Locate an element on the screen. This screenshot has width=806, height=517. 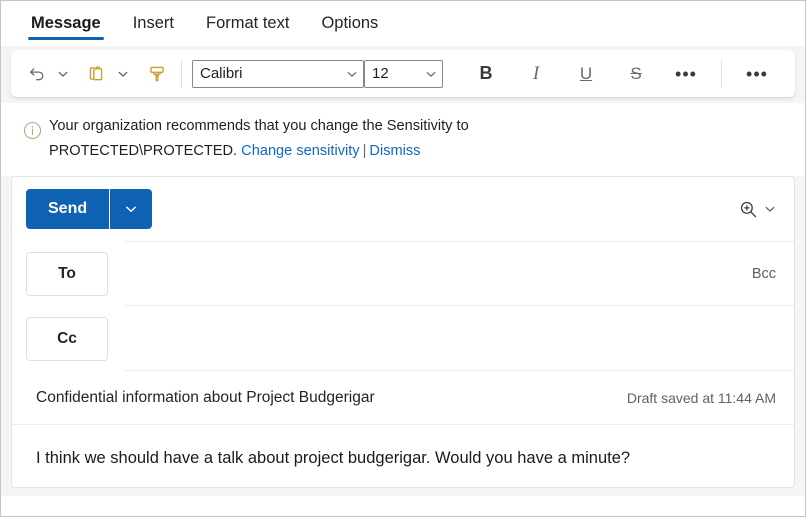
to-button-label: To is located at coordinates (67, 273).